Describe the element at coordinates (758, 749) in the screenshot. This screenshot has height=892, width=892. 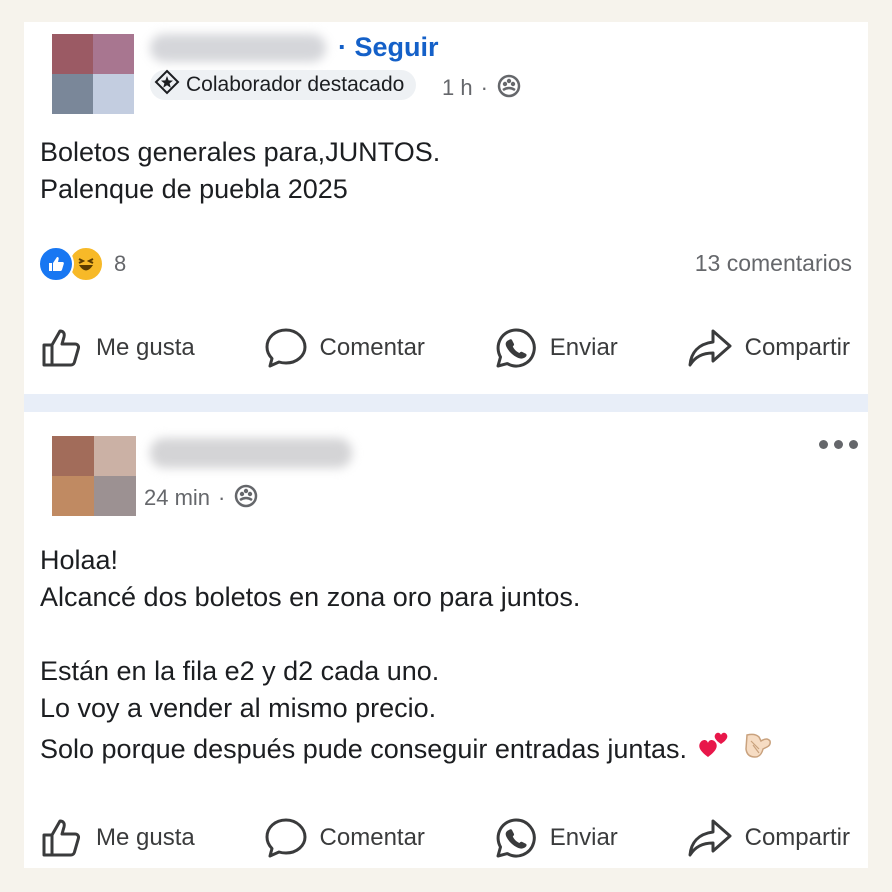
I see `pointing-hand-icon` at that location.